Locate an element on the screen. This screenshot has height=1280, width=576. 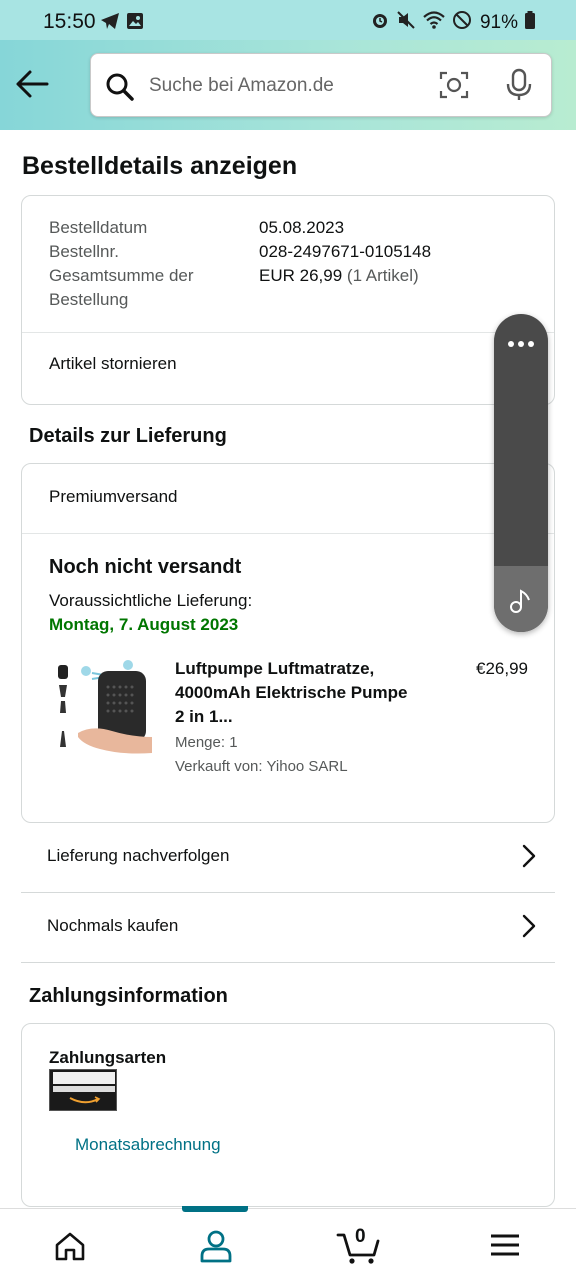
payment-section-title: Zahlungsinformation is located at coordinates (128, 996).